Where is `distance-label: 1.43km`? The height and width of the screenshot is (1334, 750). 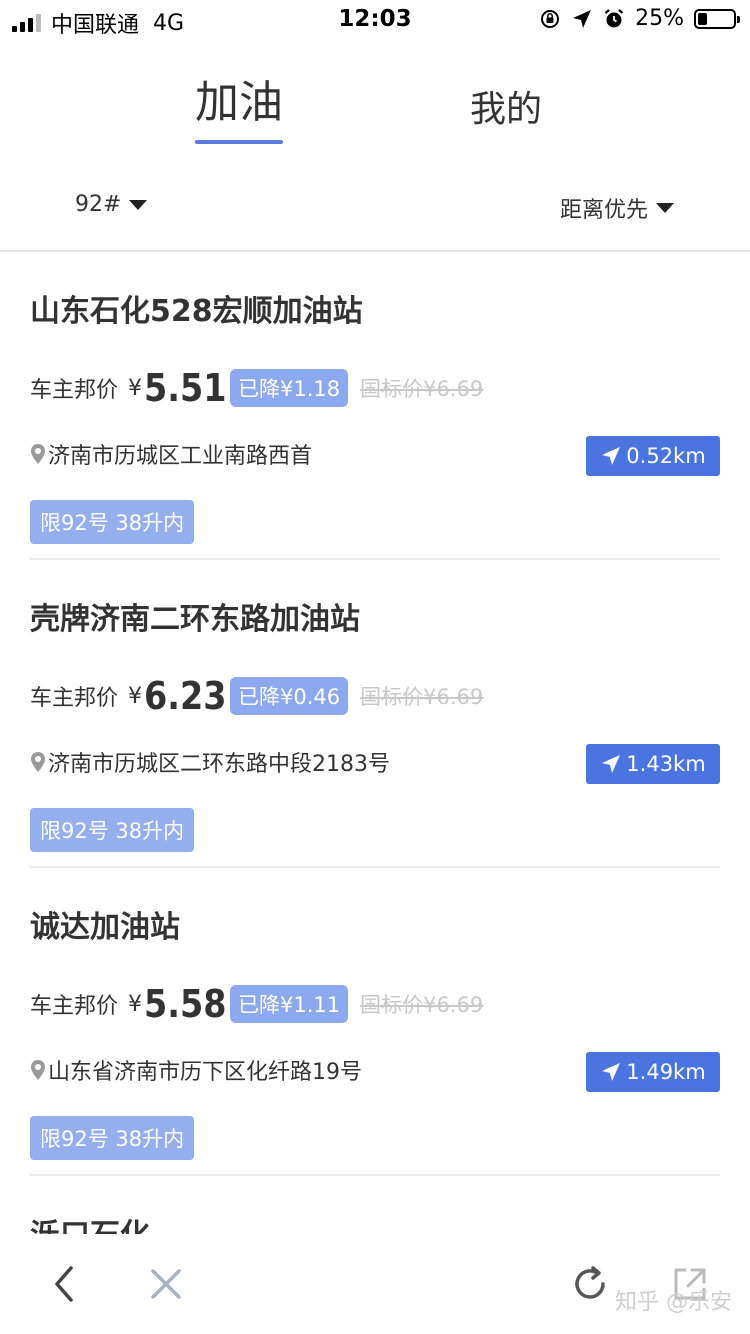
distance-label: 1.43km is located at coordinates (666, 764).